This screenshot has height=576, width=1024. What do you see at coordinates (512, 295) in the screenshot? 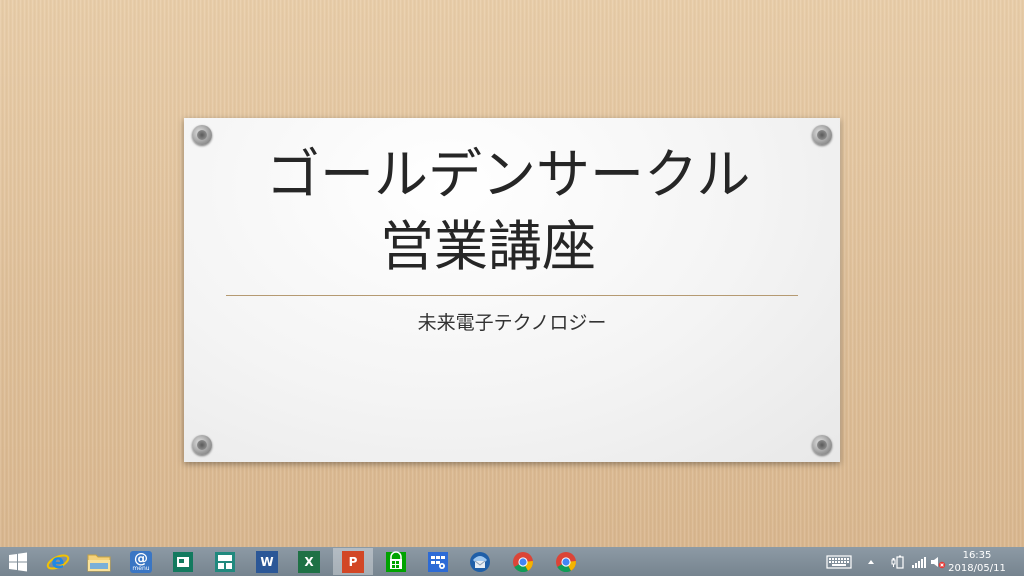
I see `title-divider` at bounding box center [512, 295].